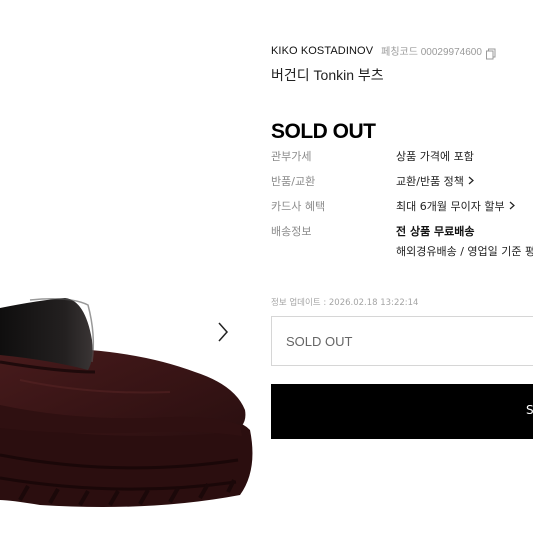 The width and height of the screenshot is (533, 533). What do you see at coordinates (529, 410) in the screenshot?
I see `buy-button-label: S` at bounding box center [529, 410].